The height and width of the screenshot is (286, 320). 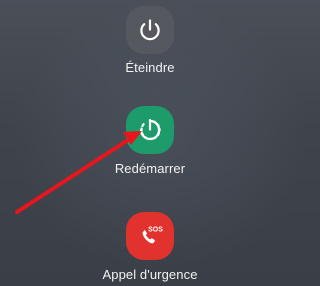 I want to click on emergency-call-button: SOS, so click(x=150, y=236).